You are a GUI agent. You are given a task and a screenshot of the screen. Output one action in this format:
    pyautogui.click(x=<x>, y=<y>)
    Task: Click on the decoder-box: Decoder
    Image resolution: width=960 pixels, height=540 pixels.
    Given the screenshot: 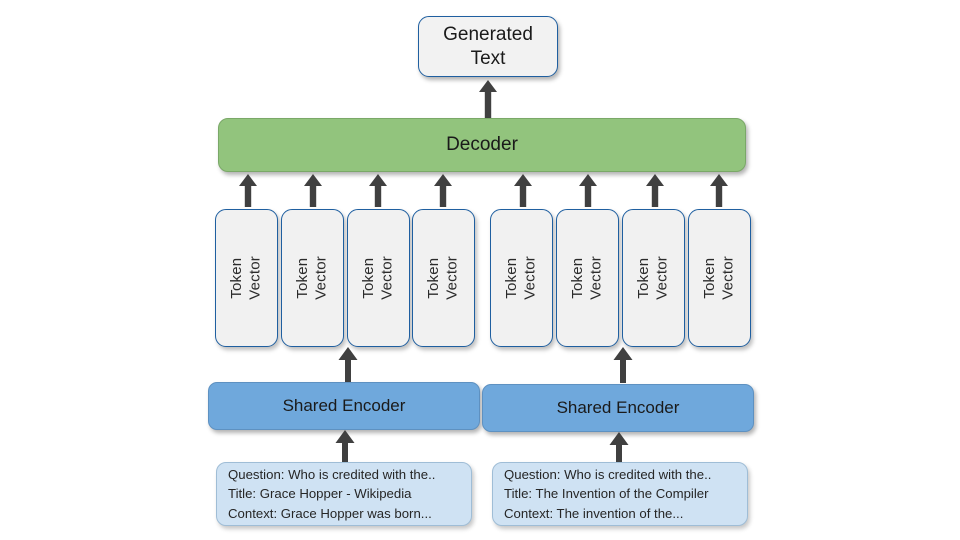 What is the action you would take?
    pyautogui.click(x=482, y=145)
    